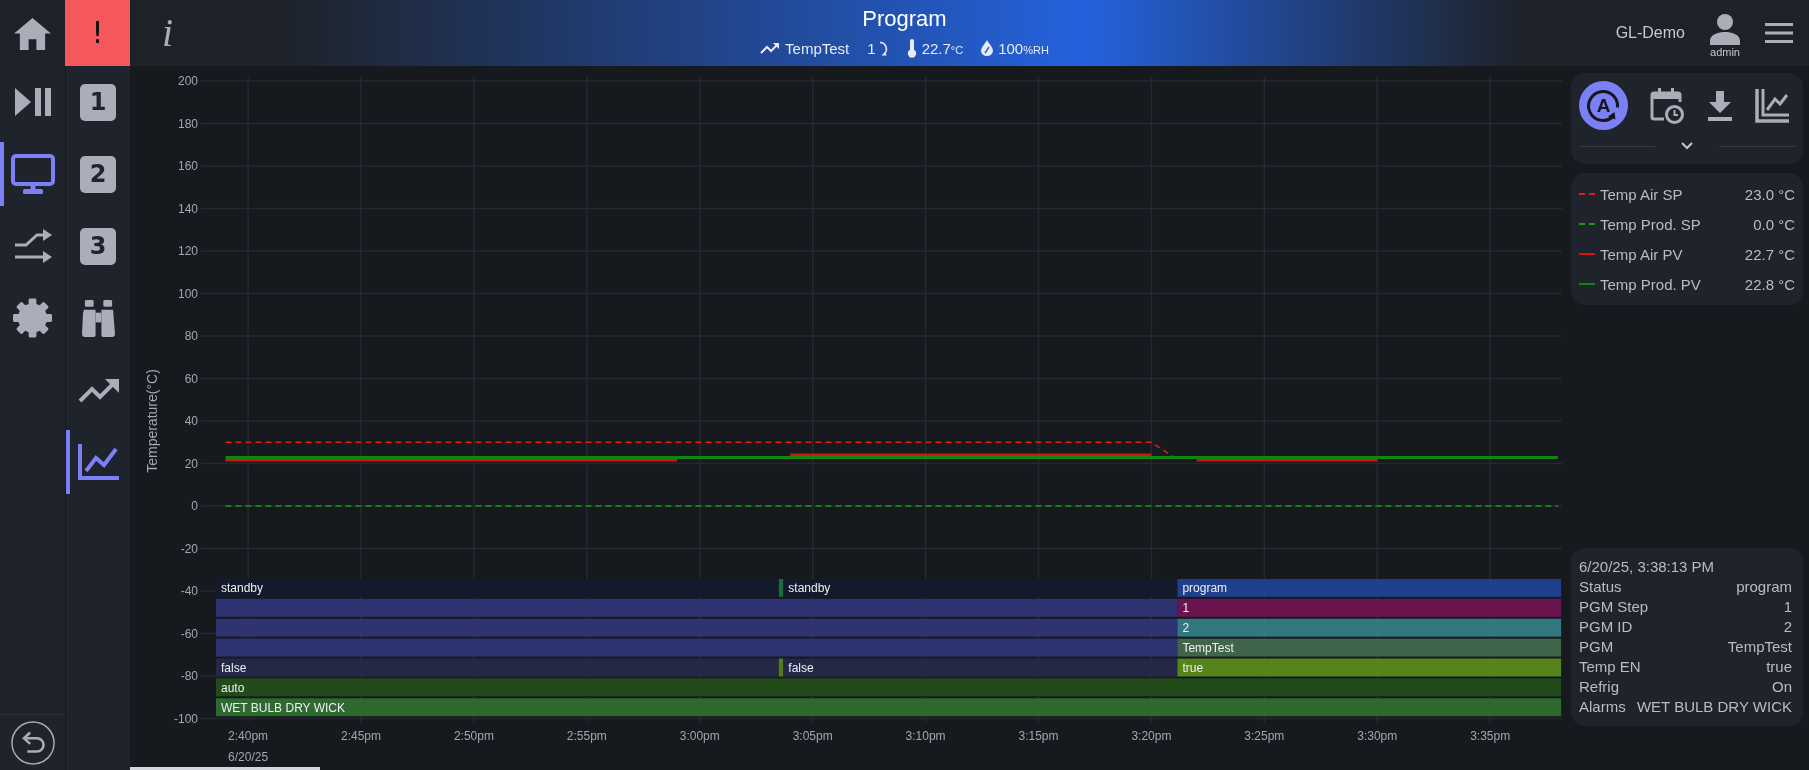 This screenshot has height=770, width=1809. What do you see at coordinates (1600, 587) in the screenshot?
I see `info-label: Status` at bounding box center [1600, 587].